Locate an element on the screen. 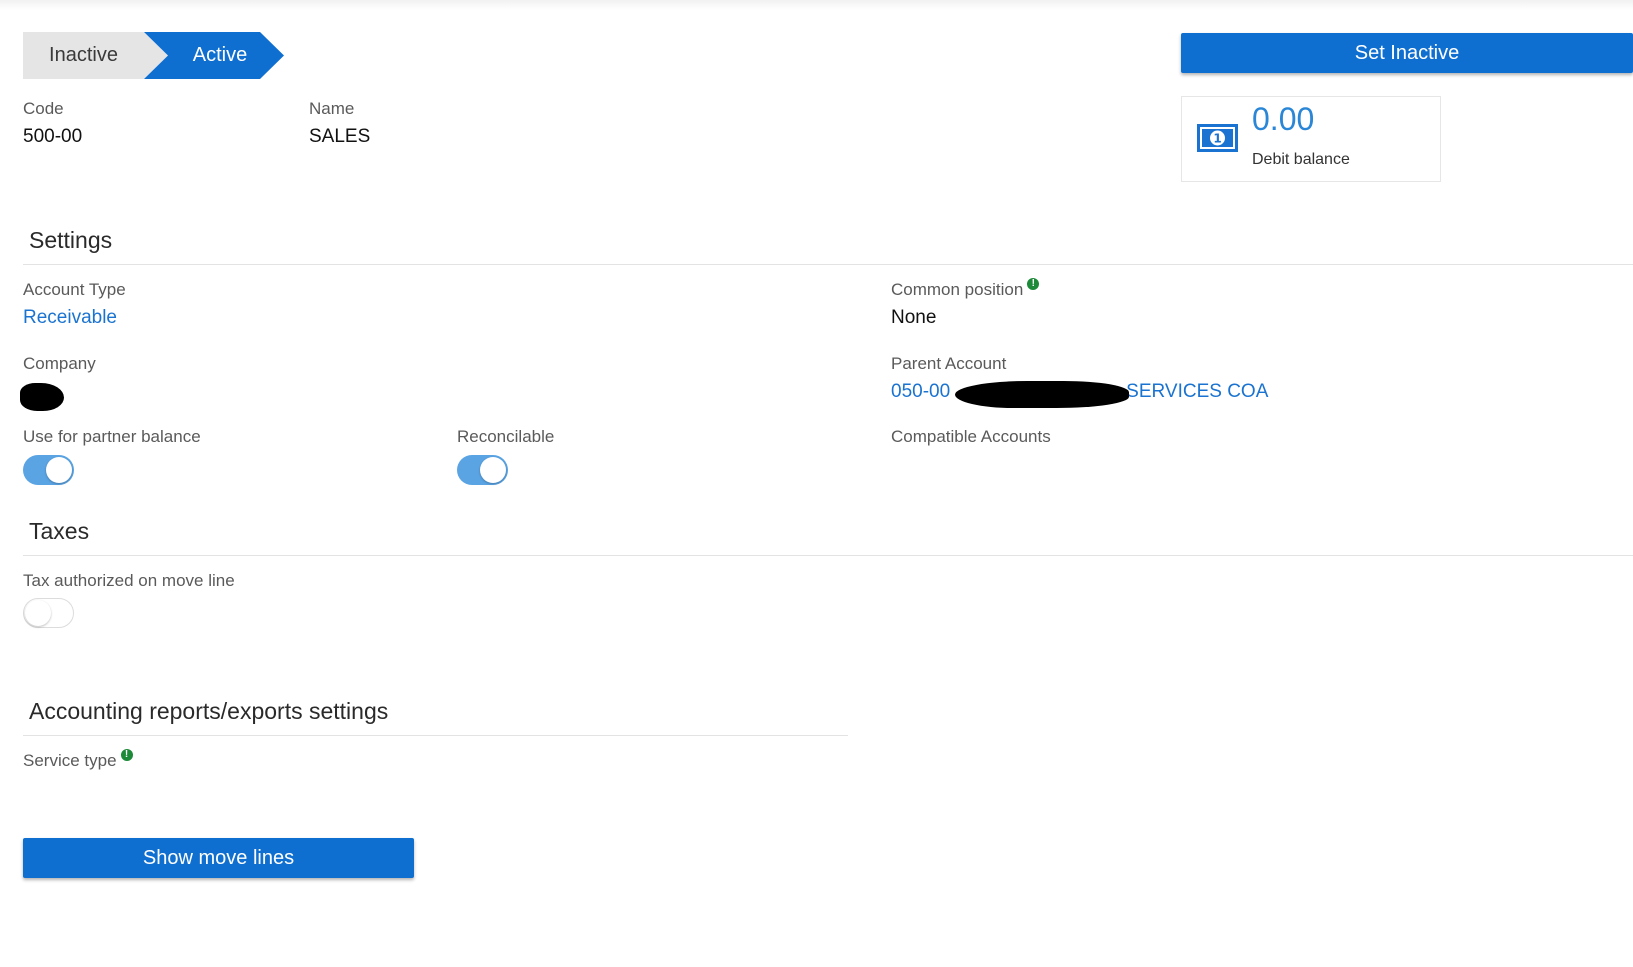 This screenshot has height=967, width=1633. taxes-divider is located at coordinates (828, 555).